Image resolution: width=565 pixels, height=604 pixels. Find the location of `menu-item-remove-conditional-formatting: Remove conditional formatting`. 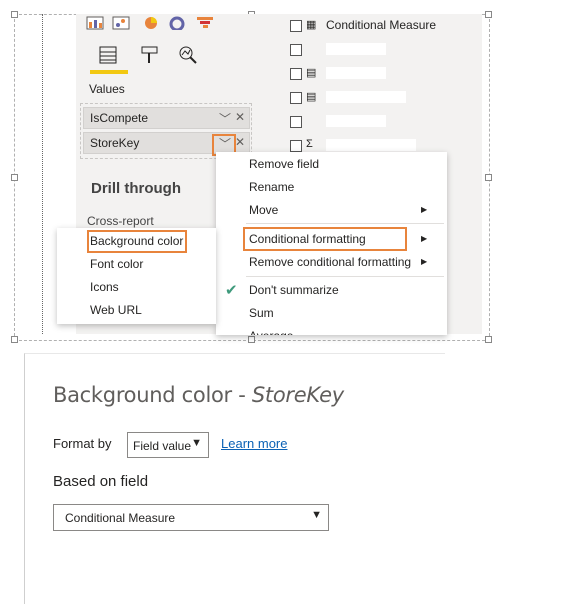

menu-item-remove-conditional-formatting: Remove conditional formatting is located at coordinates (330, 262).